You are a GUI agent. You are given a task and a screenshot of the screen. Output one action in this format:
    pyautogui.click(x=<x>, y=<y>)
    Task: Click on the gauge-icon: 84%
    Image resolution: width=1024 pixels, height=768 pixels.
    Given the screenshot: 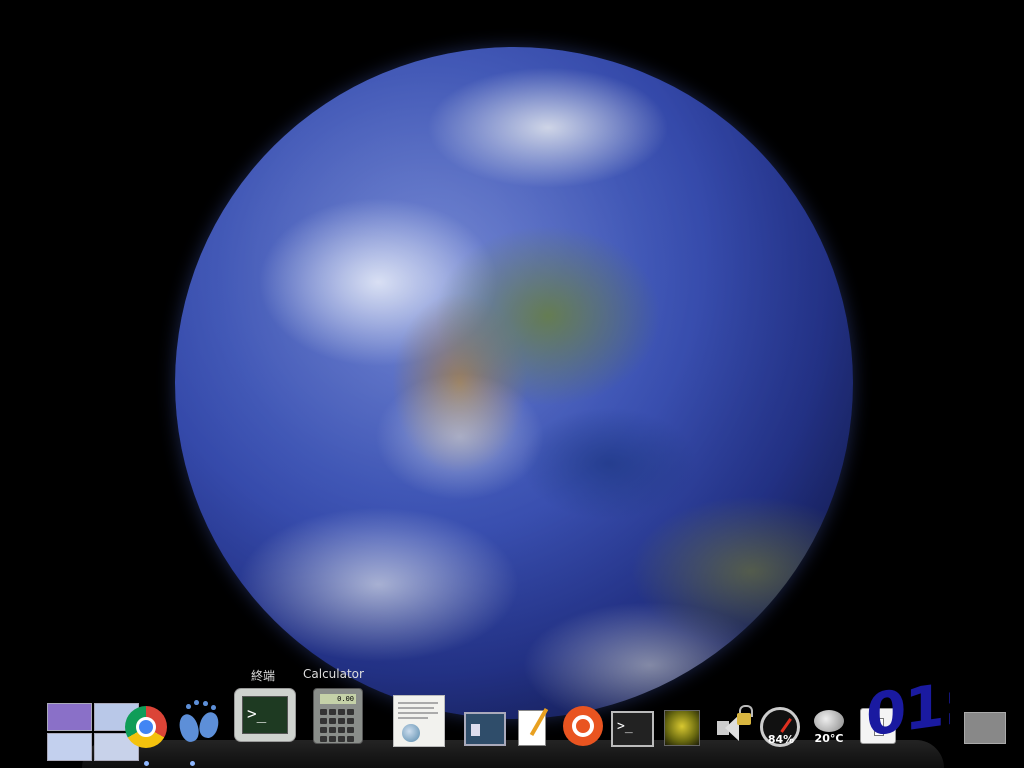 What is the action you would take?
    pyautogui.click(x=780, y=727)
    